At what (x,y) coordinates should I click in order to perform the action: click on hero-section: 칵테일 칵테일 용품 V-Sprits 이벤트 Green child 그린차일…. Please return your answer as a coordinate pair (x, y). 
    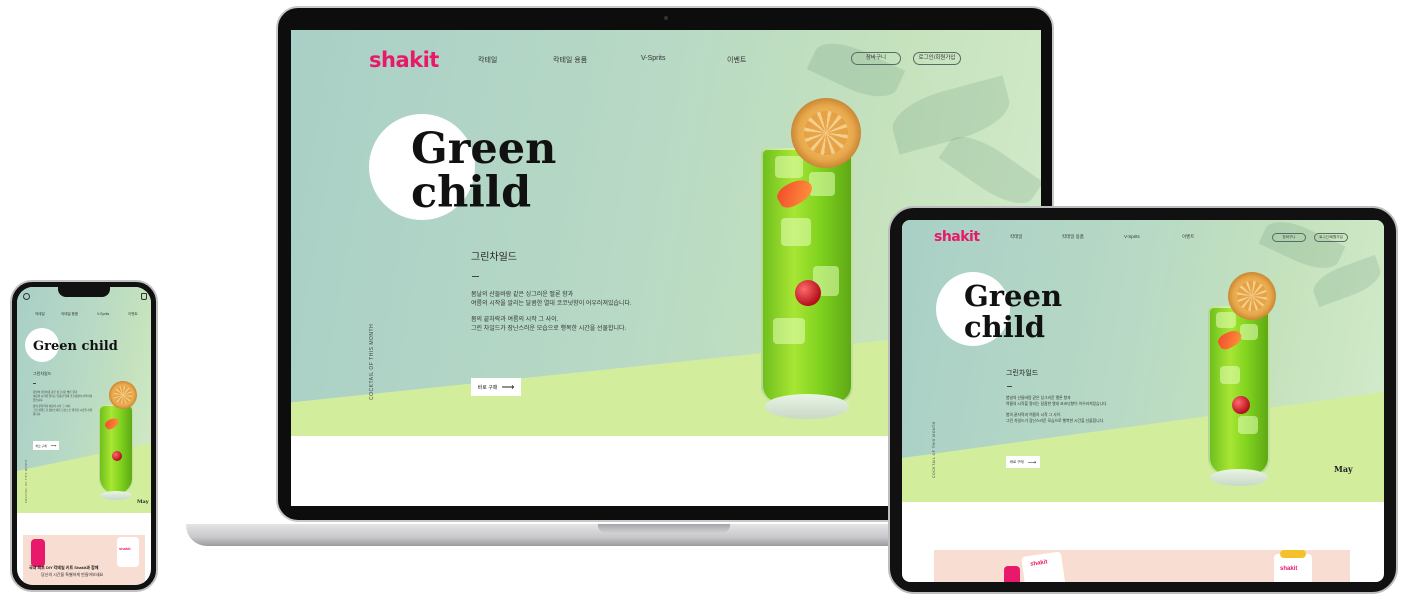
    Looking at the image, I should click on (84, 400).